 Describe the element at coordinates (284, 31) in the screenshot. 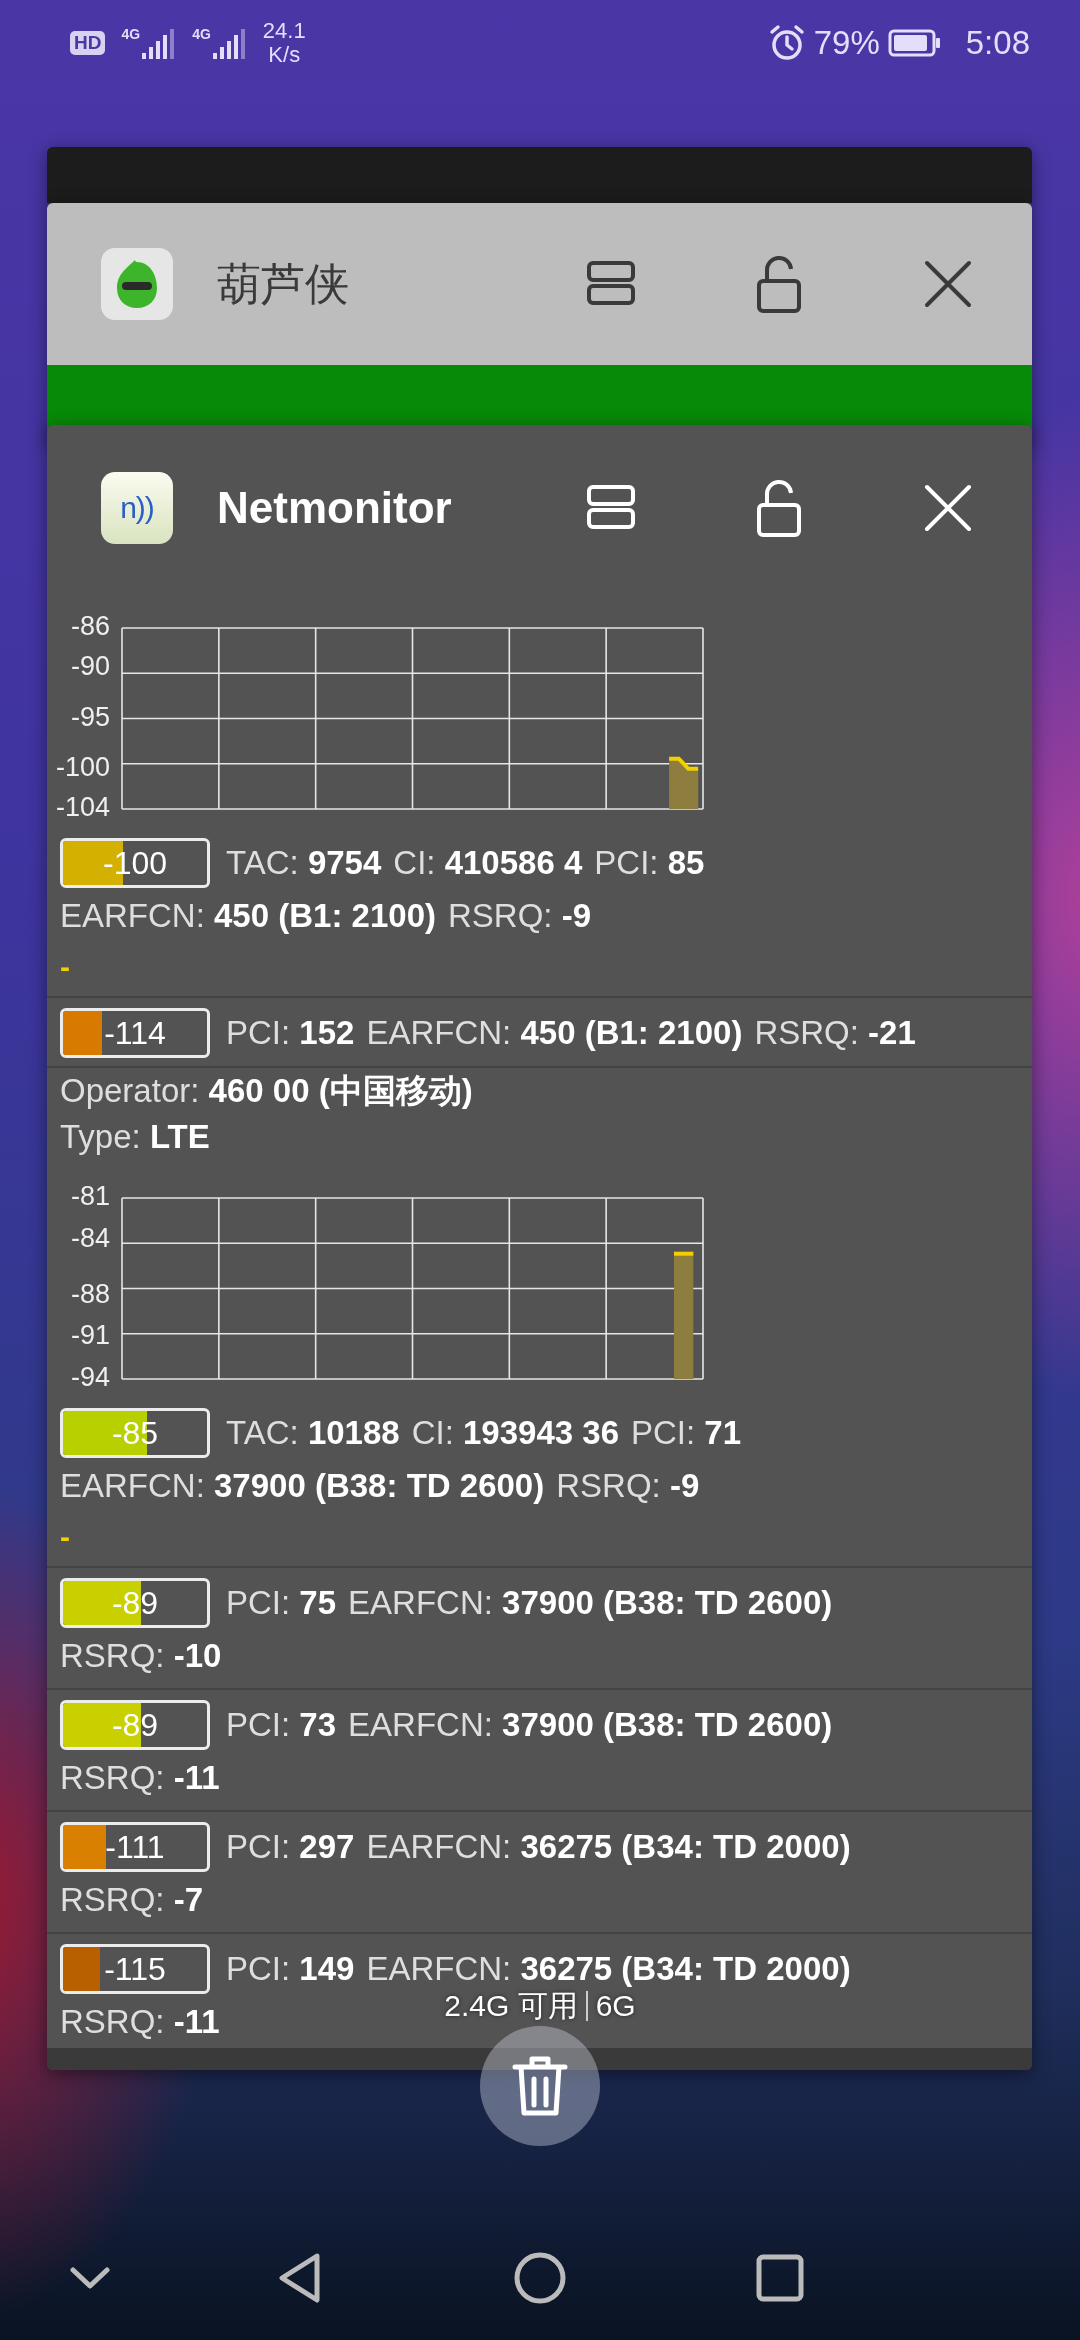

I see `network-speed: 24.1` at that location.